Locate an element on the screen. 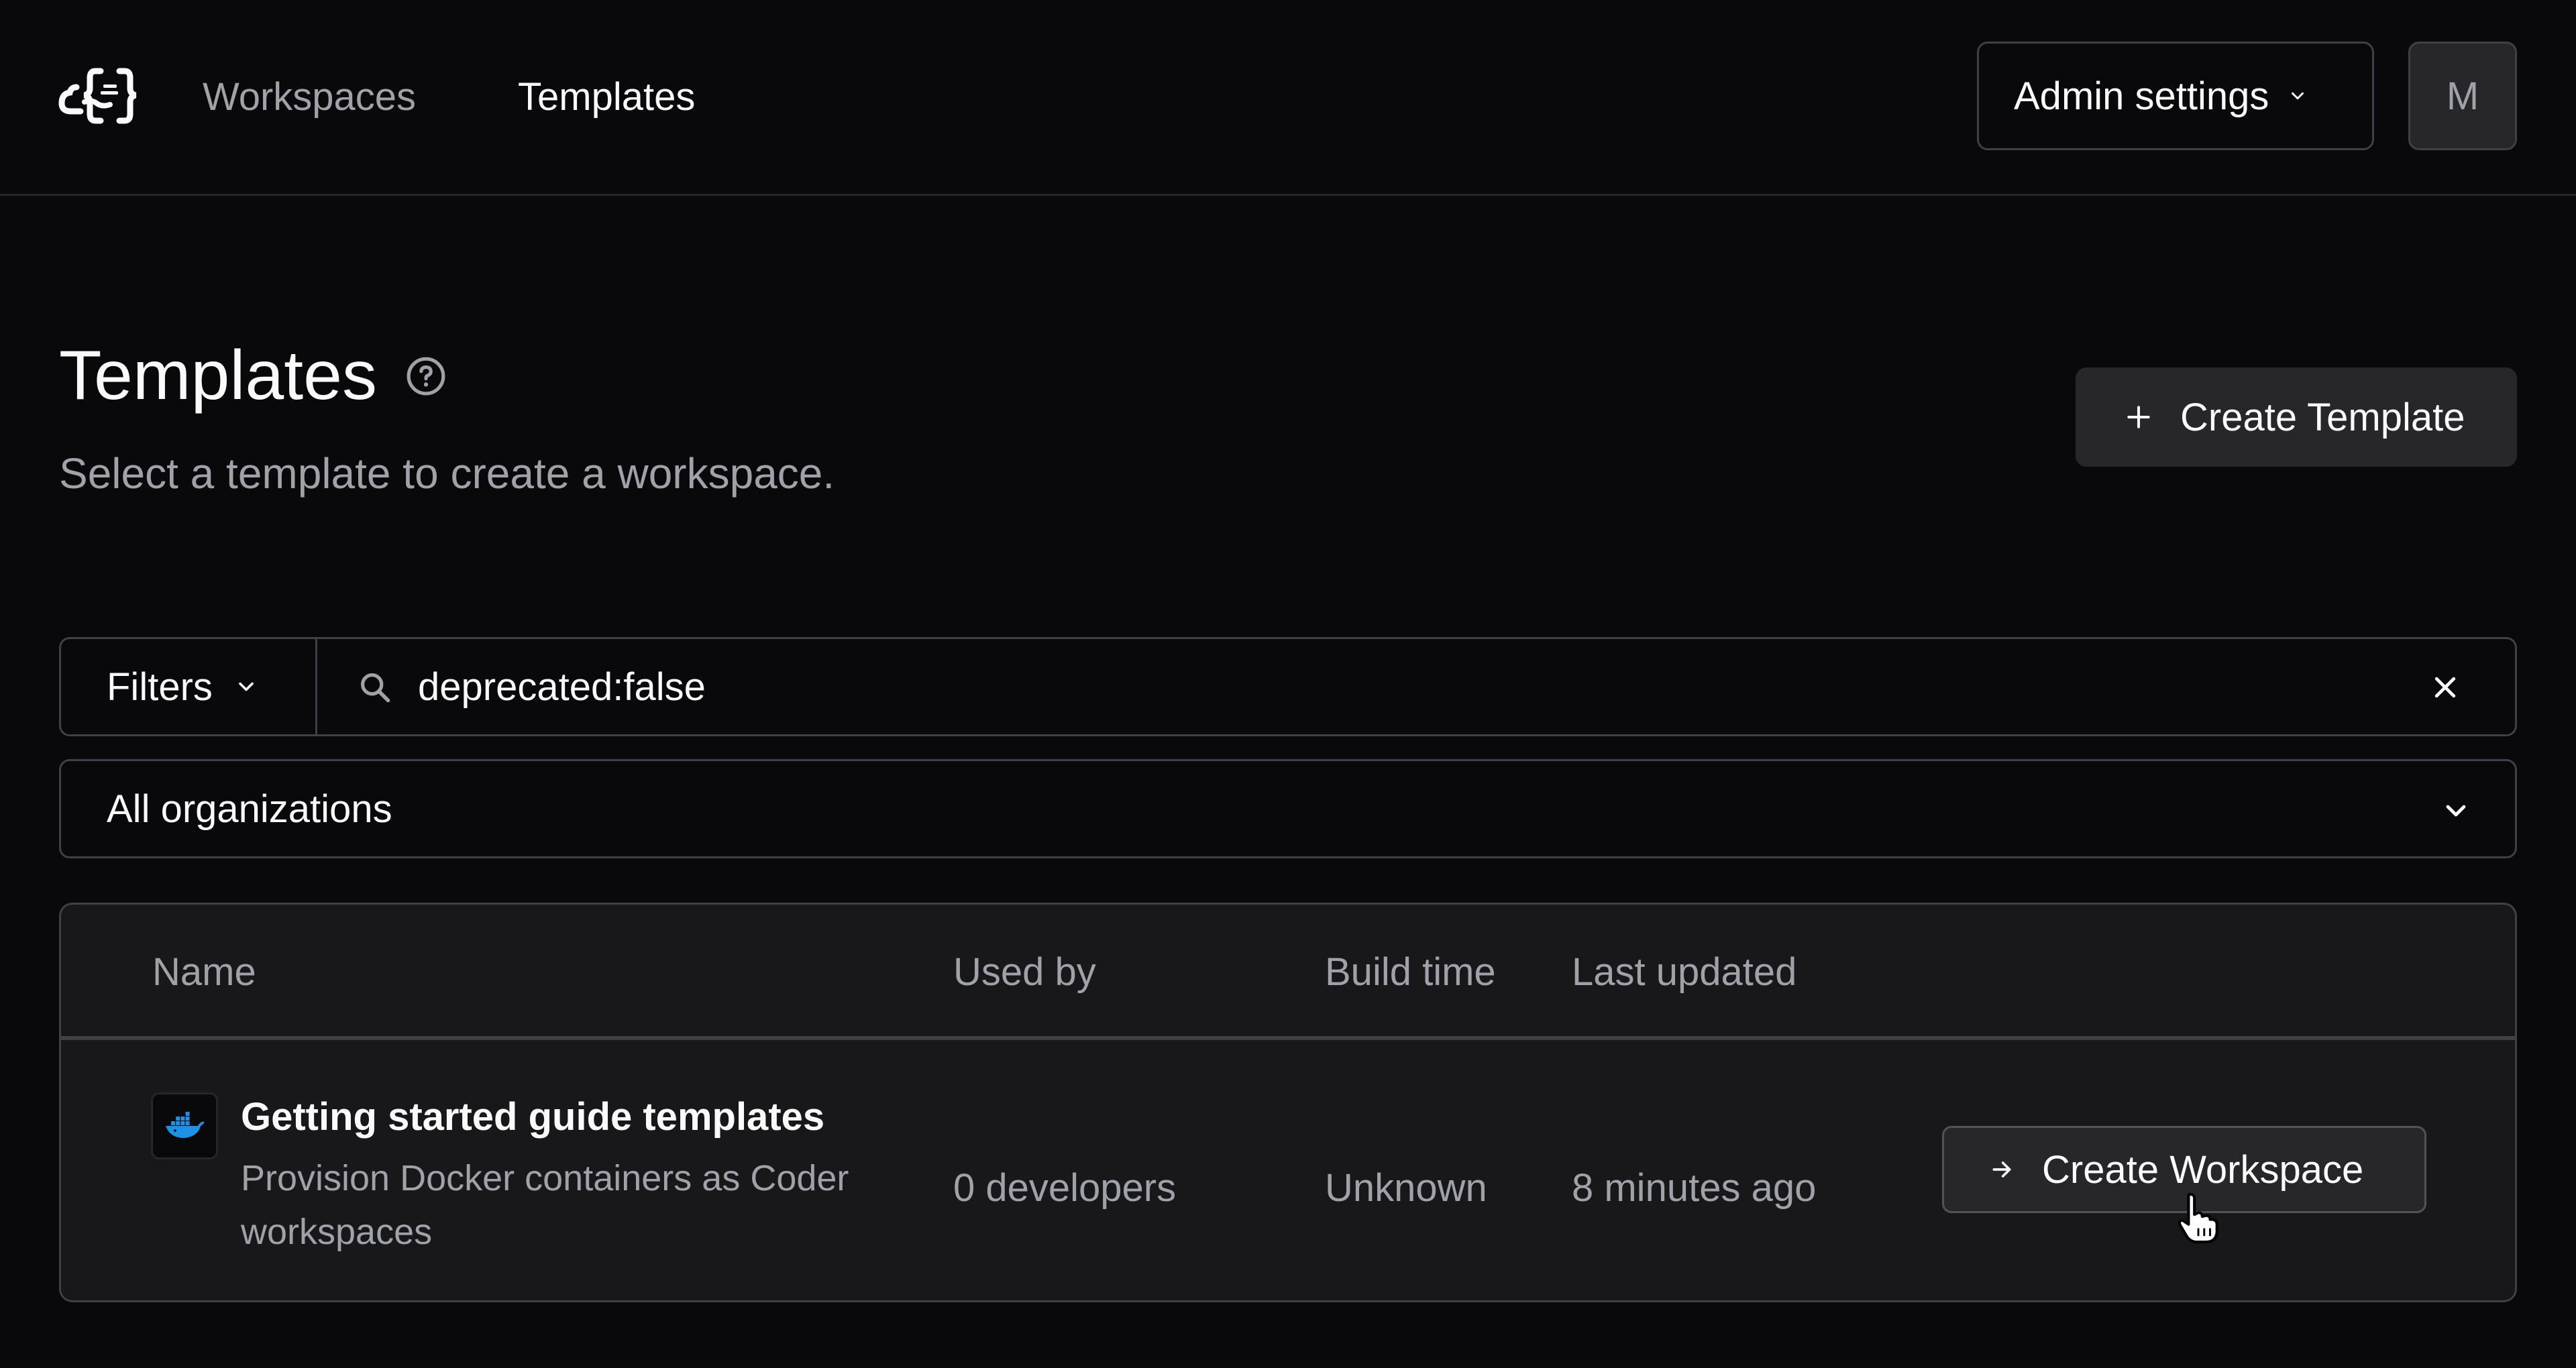  docker-icon is located at coordinates (185, 1125).